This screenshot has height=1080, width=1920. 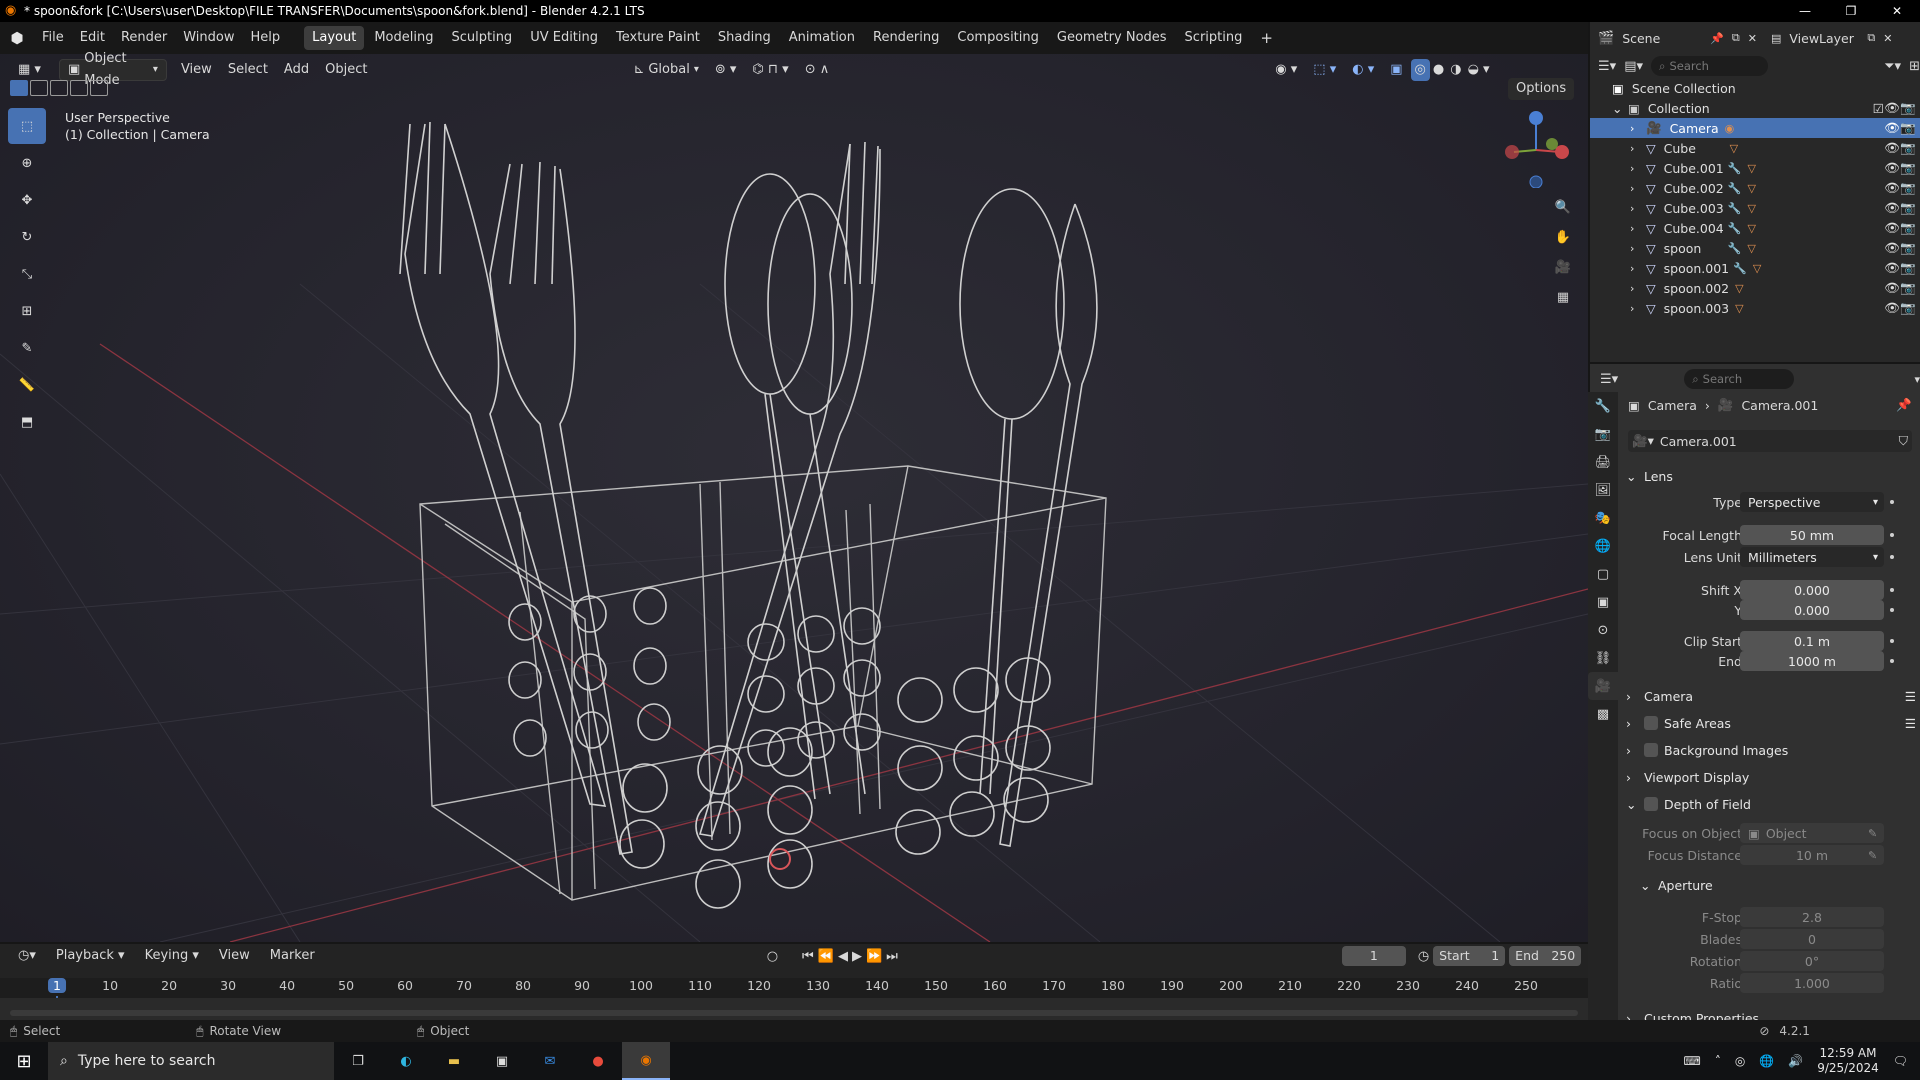 I want to click on volume-icon: 🔊, so click(x=1795, y=1061).